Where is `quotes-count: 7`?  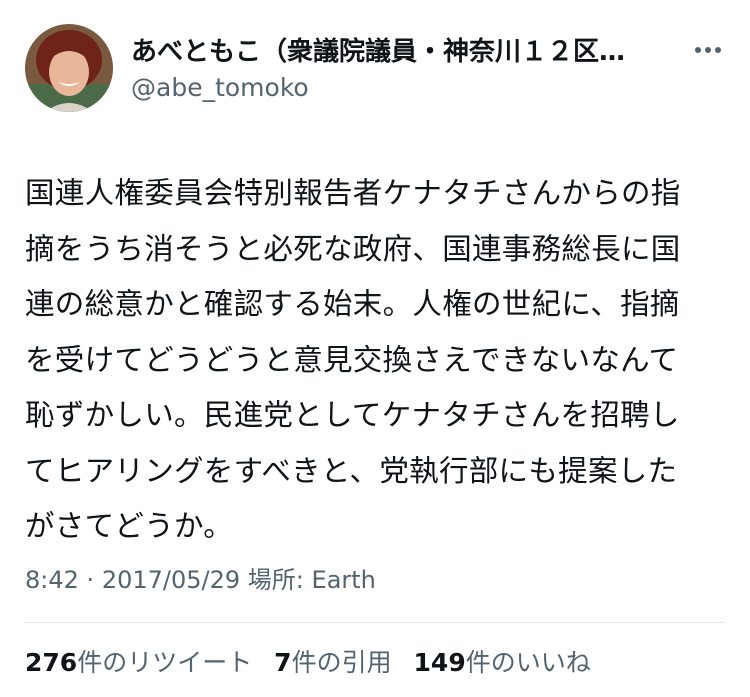 quotes-count: 7 is located at coordinates (283, 662).